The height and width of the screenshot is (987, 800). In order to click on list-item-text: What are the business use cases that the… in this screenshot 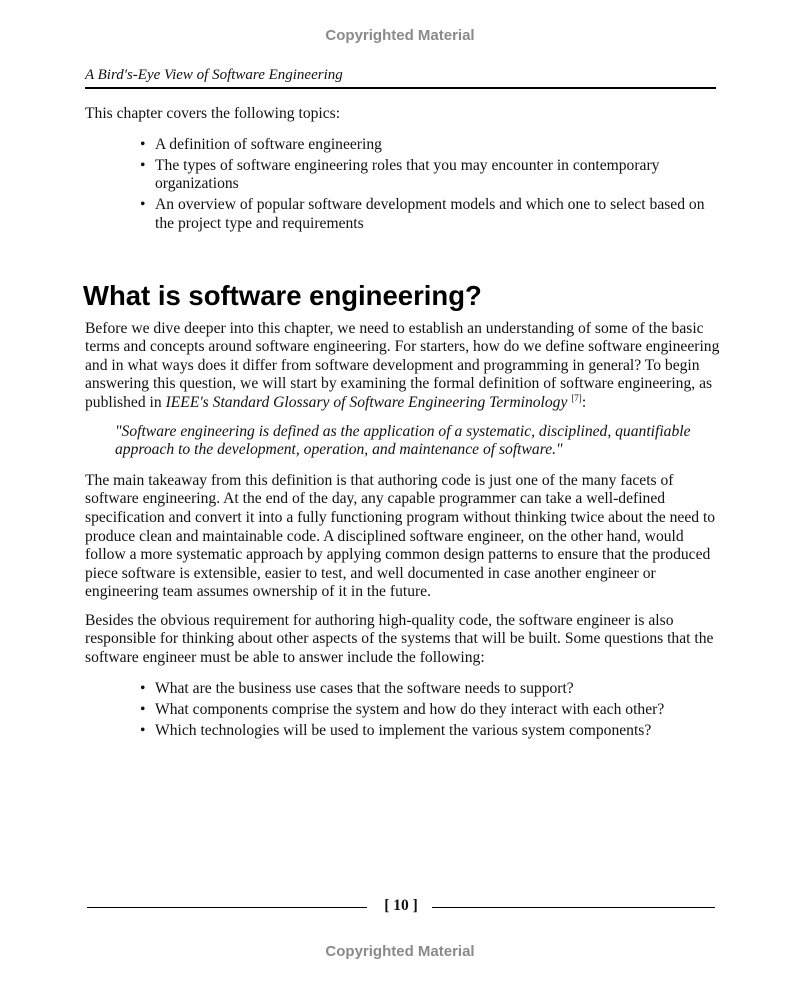, I will do `click(364, 688)`.